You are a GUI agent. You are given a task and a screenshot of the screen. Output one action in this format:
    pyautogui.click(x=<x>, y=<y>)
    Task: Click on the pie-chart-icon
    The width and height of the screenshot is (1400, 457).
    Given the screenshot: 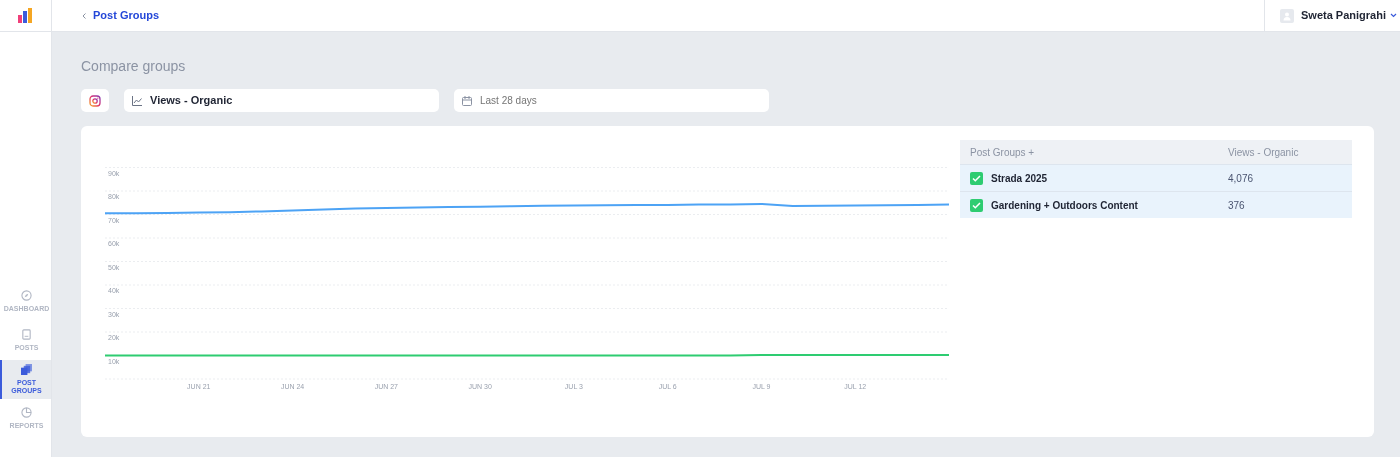 What is the action you would take?
    pyautogui.click(x=26, y=413)
    